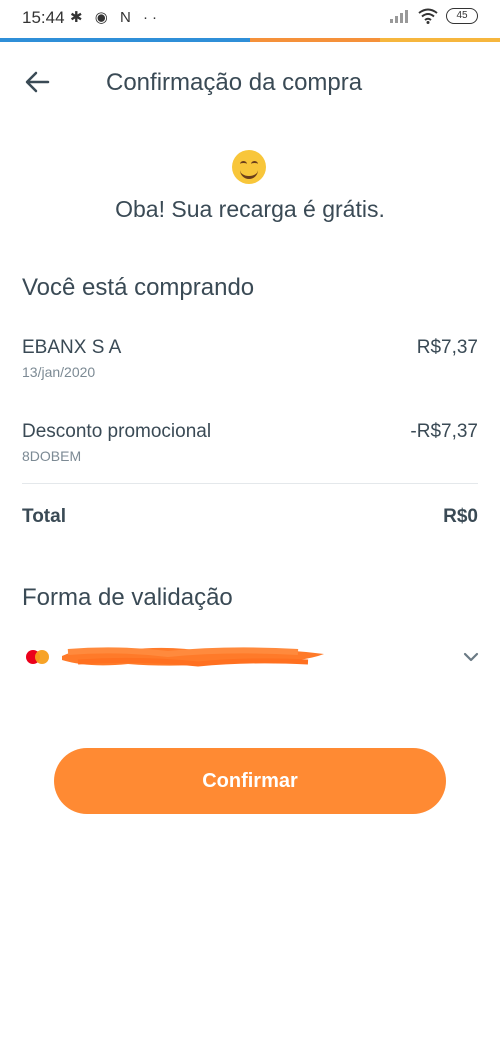 This screenshot has height=1056, width=500. What do you see at coordinates (234, 82) in the screenshot?
I see `page-title: Confirmação da compra` at bounding box center [234, 82].